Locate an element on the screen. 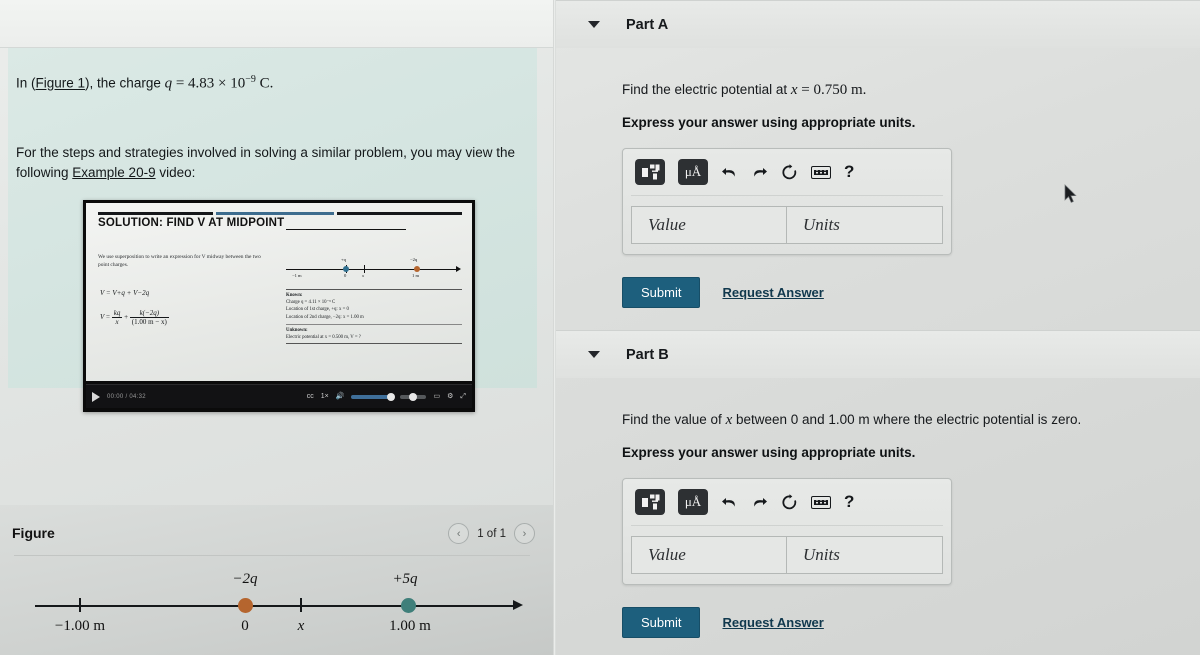 Image resolution: width=1200 pixels, height=655 pixels. slide-equation-1: V = V+q + V−2q is located at coordinates (125, 293).